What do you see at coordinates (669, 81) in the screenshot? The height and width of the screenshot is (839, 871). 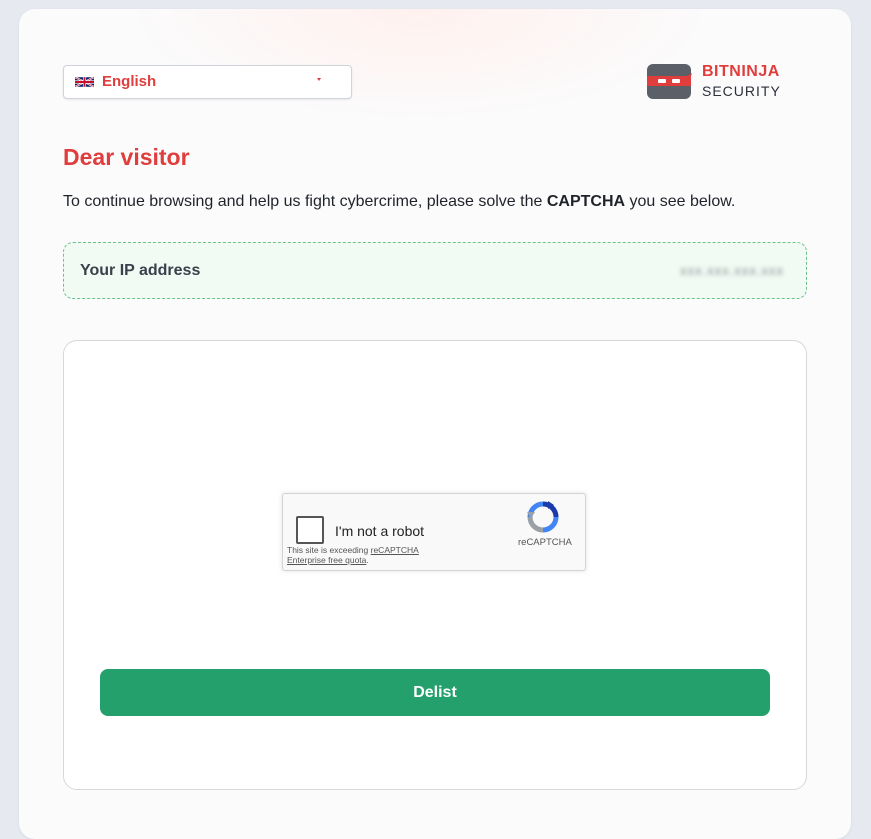 I see `ninja-logo-icon` at bounding box center [669, 81].